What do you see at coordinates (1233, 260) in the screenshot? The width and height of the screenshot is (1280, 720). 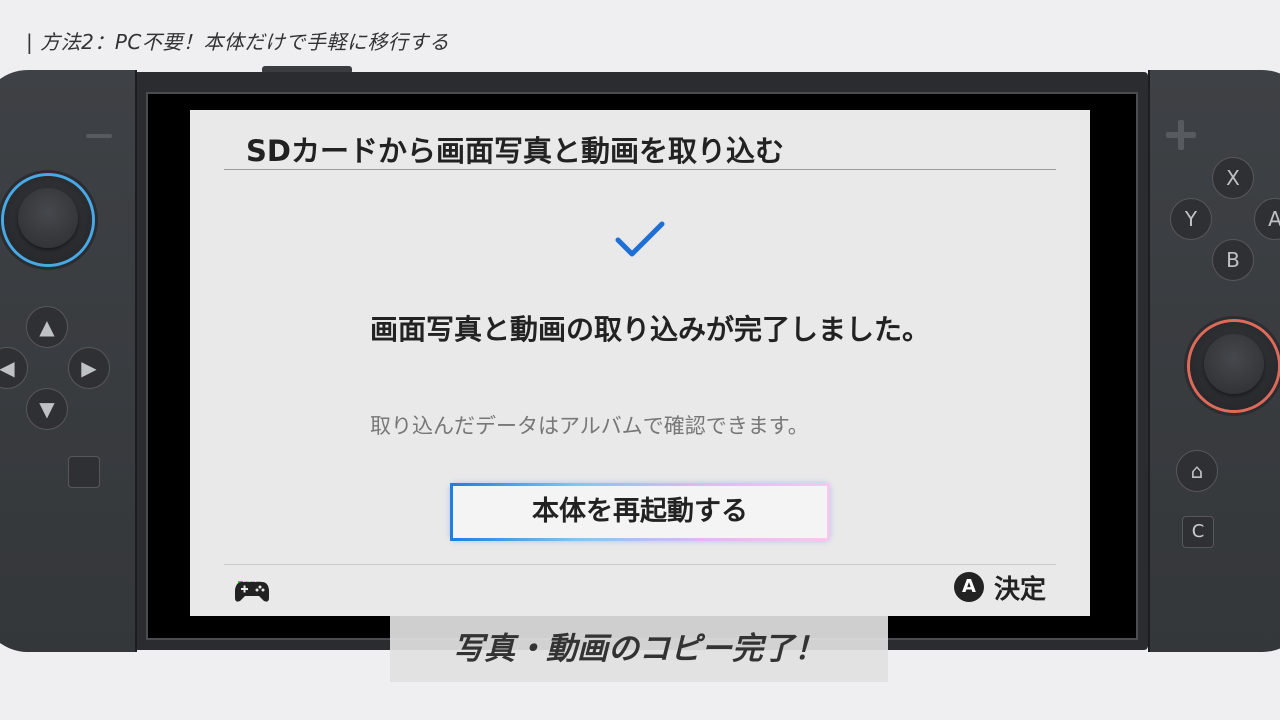 I see `b-button: B` at bounding box center [1233, 260].